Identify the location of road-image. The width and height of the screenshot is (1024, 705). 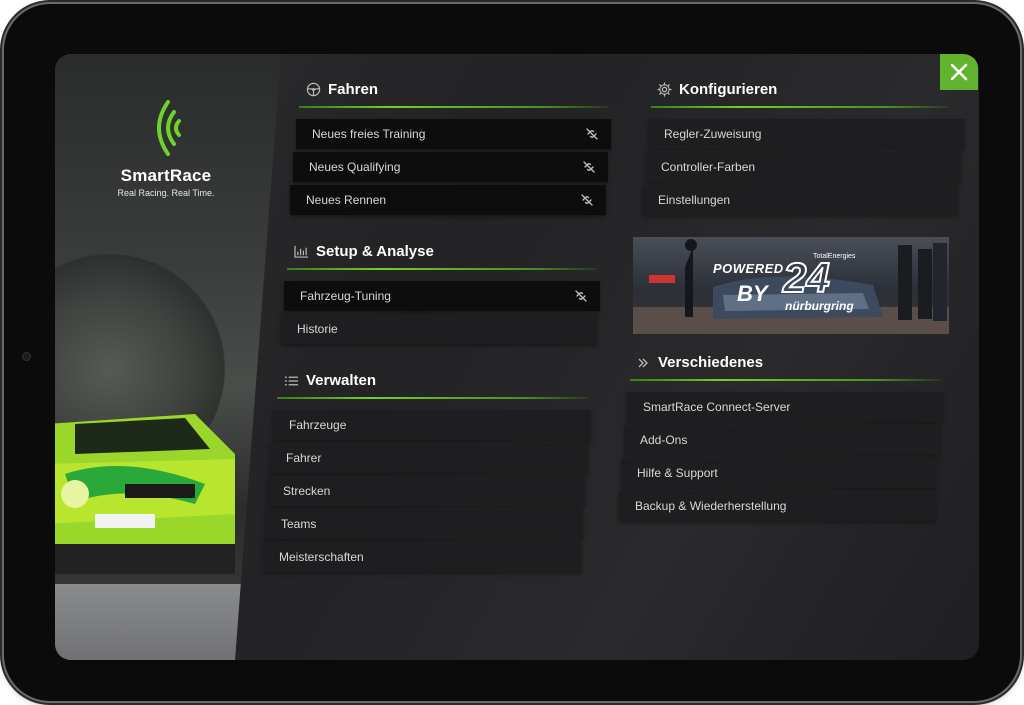
(168, 622).